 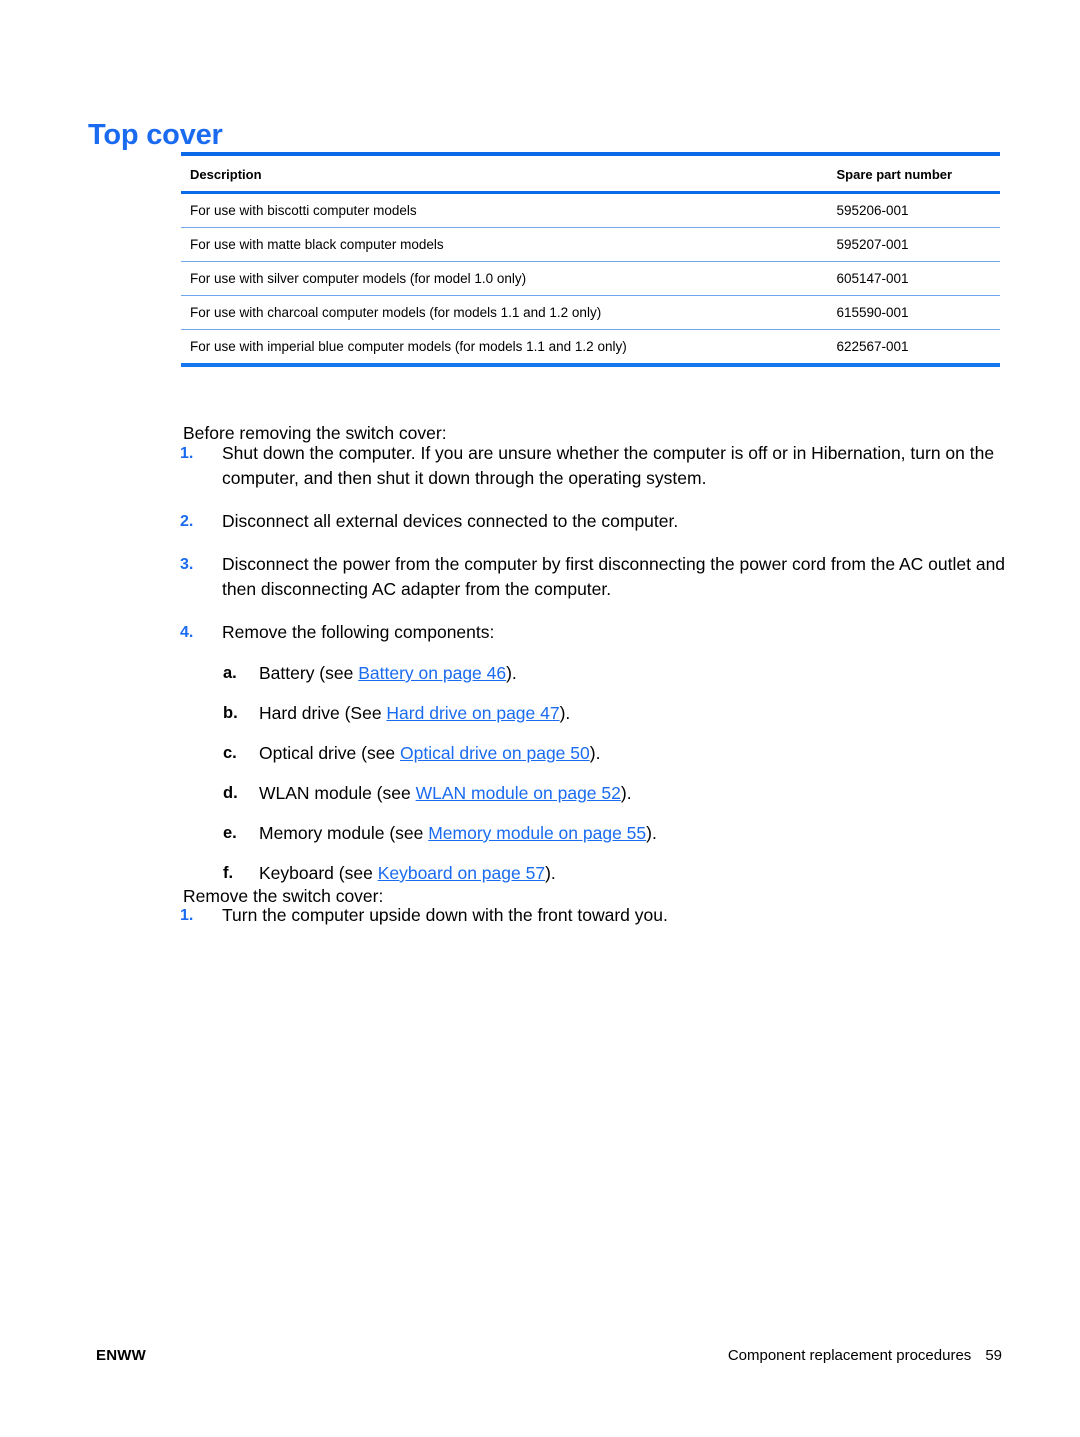 I want to click on substep-prefix: Memory module (see, so click(x=344, y=833).